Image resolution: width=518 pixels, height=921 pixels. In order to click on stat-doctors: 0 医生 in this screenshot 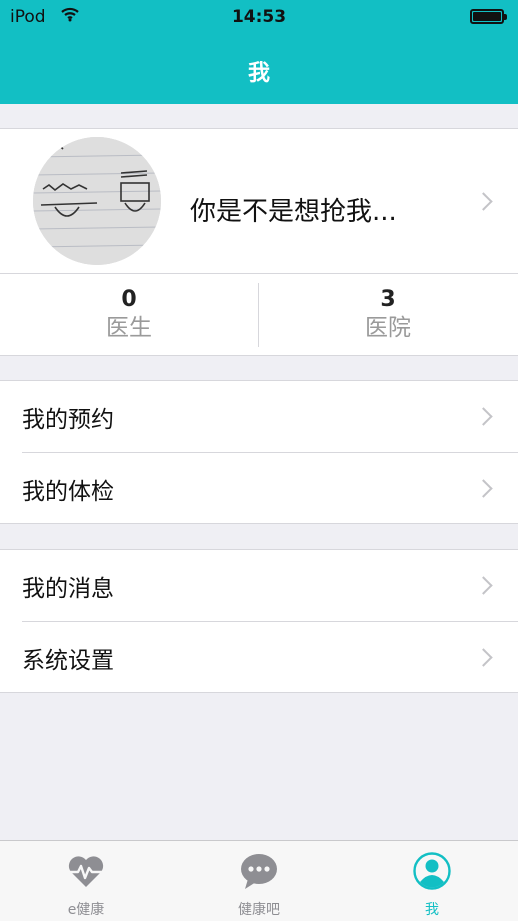, I will do `click(129, 310)`.